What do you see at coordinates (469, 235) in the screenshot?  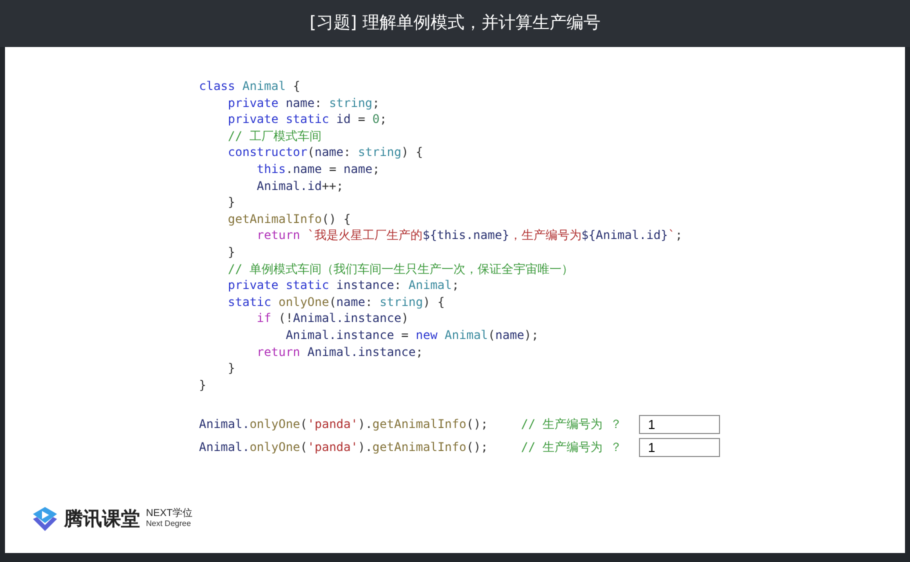 I see `code-line: return `我是火星工厂生产的${this.name}，生产编号为${Animal.id}`;` at bounding box center [469, 235].